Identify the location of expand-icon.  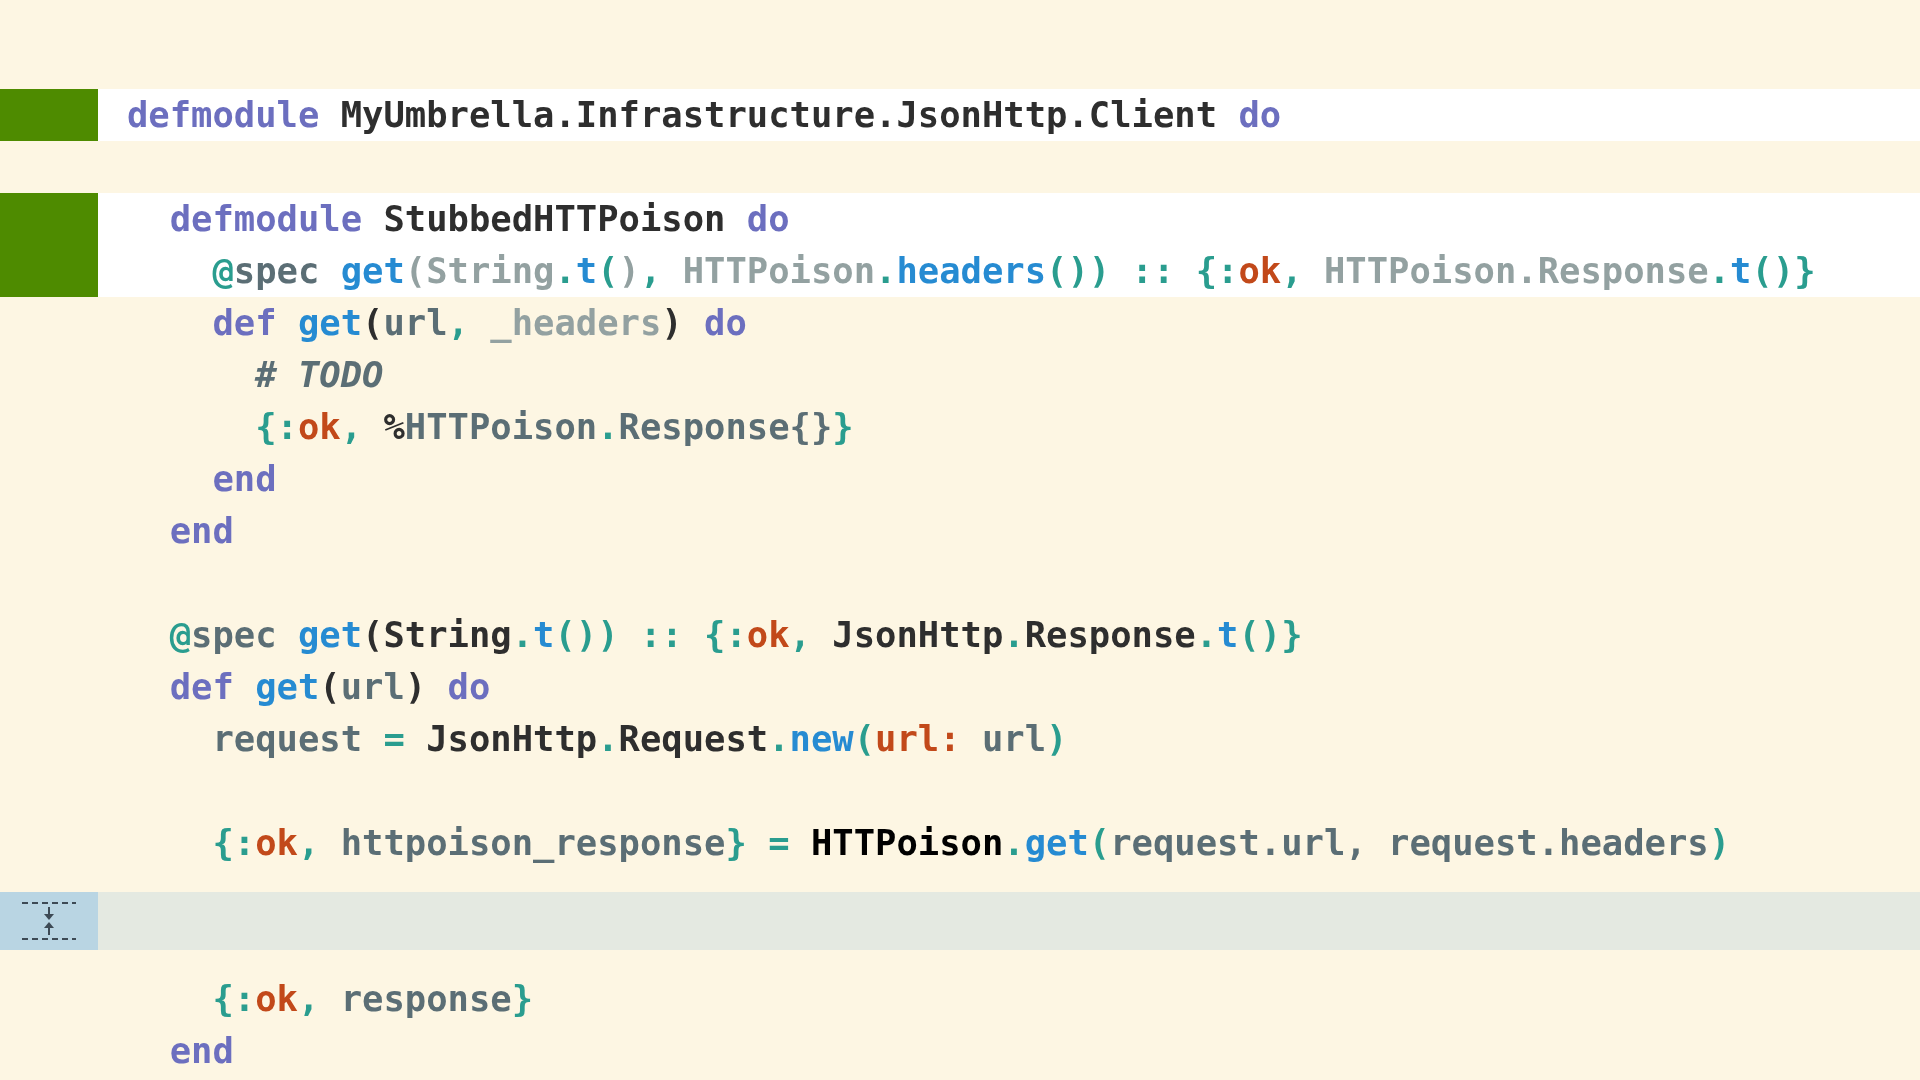
(49, 921).